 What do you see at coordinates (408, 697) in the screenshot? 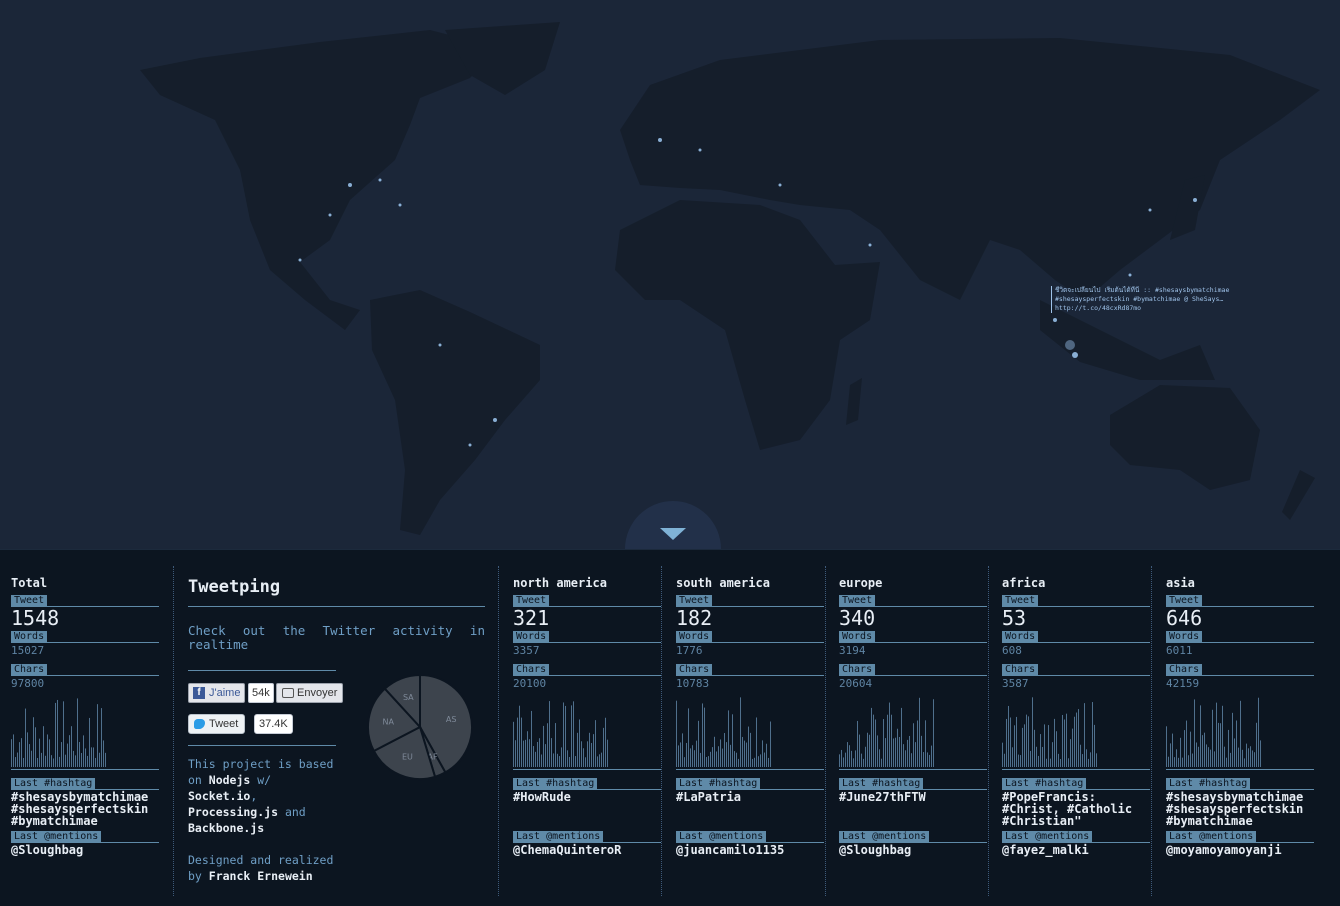
I see `pie-label: SA` at bounding box center [408, 697].